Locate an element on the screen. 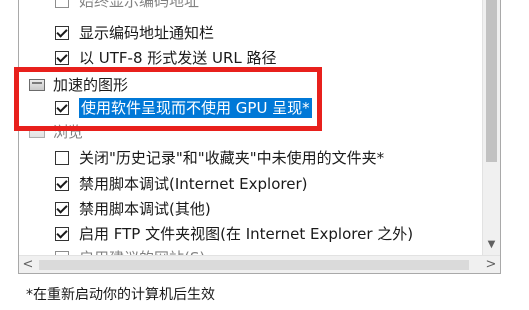 The image size is (529, 310). list-item-disable-script-debug-ie: 禁用脚本调试(Internet Explorer) is located at coordinates (181, 184).